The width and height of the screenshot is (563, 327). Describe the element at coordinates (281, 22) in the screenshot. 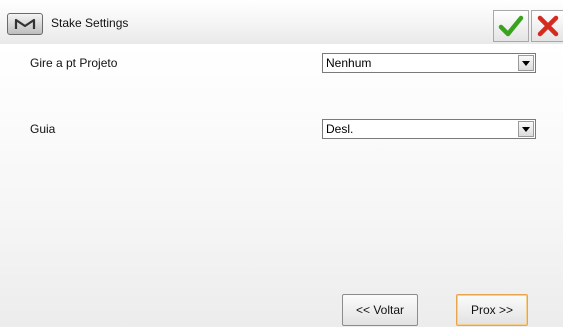

I see `title-bar: Stake Settings` at that location.